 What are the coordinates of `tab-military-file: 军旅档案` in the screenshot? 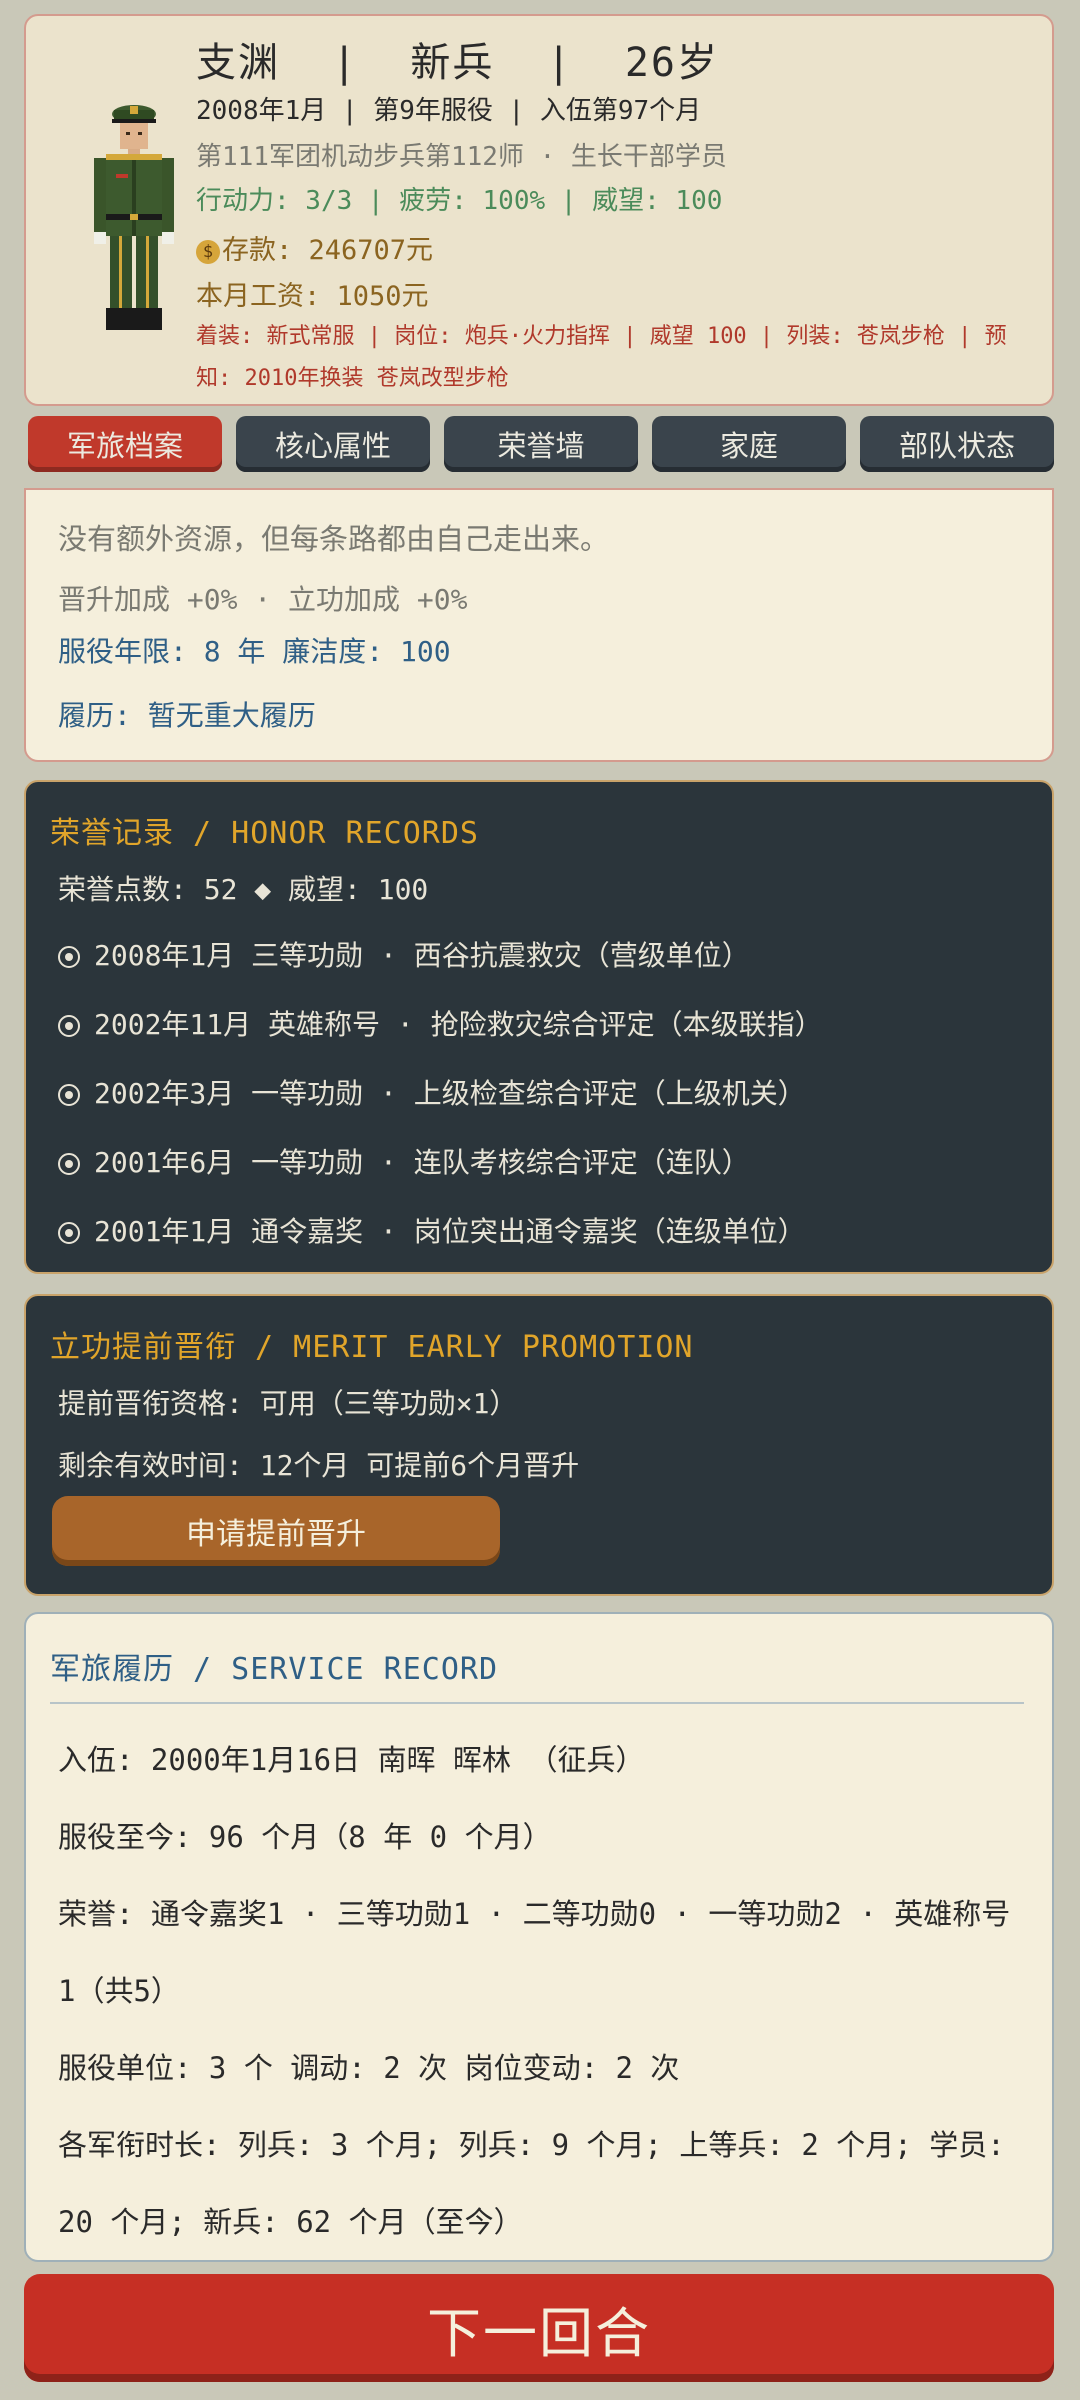 It's located at (125, 444).